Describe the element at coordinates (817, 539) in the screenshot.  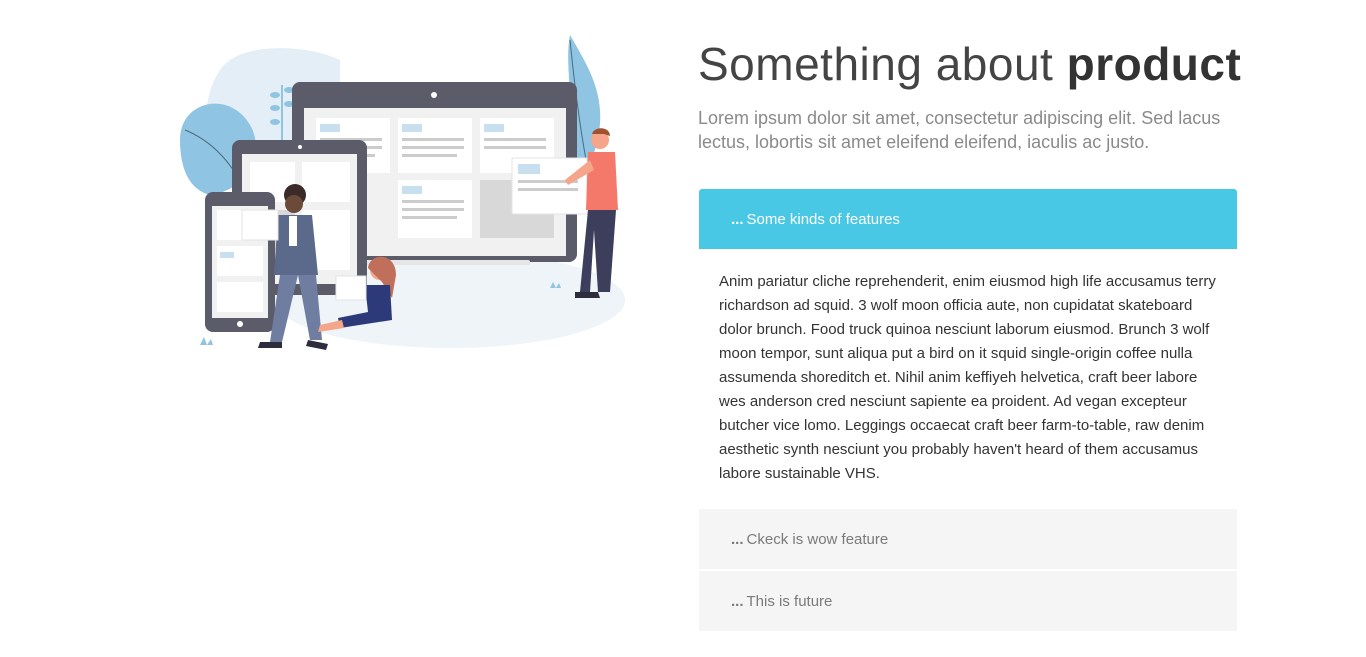
I see `accordion-header-label: Ckeck is wow feature` at that location.